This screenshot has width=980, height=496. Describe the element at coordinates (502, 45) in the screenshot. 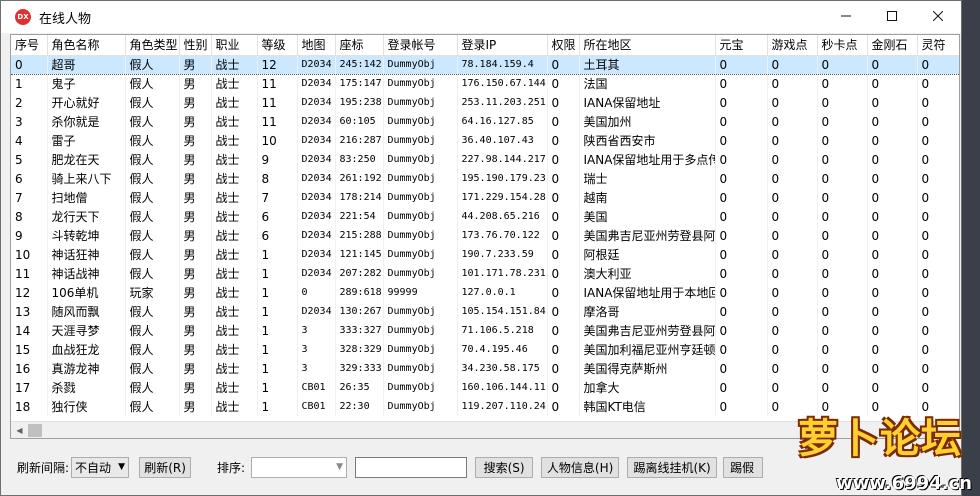

I see `column-header: 登录IP` at that location.